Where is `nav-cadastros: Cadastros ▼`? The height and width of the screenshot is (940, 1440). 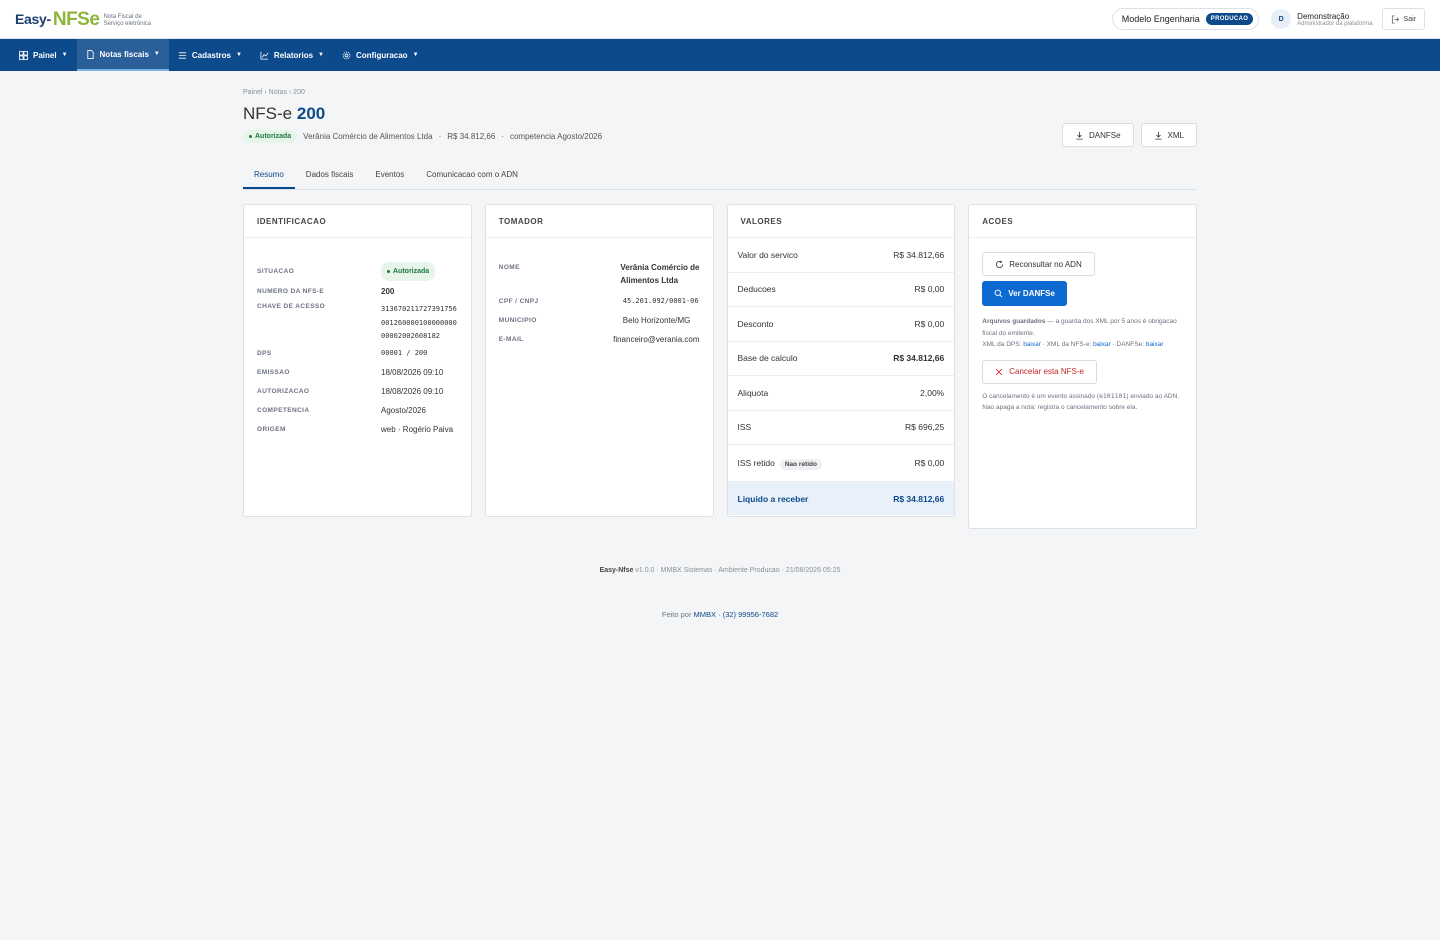 nav-cadastros: Cadastros ▼ is located at coordinates (210, 55).